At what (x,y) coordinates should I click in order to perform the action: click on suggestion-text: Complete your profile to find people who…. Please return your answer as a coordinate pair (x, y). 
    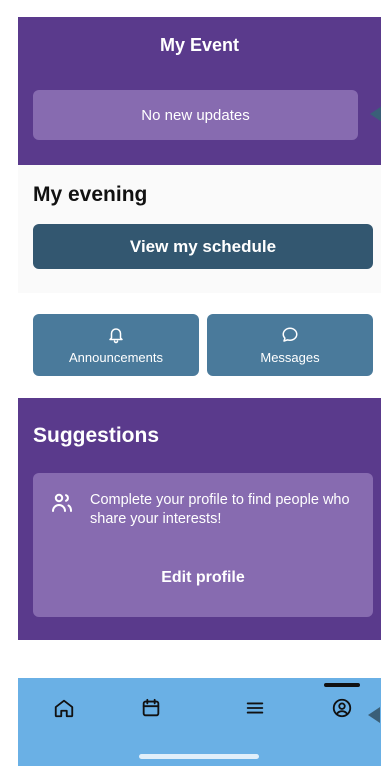
    Looking at the image, I should click on (220, 509).